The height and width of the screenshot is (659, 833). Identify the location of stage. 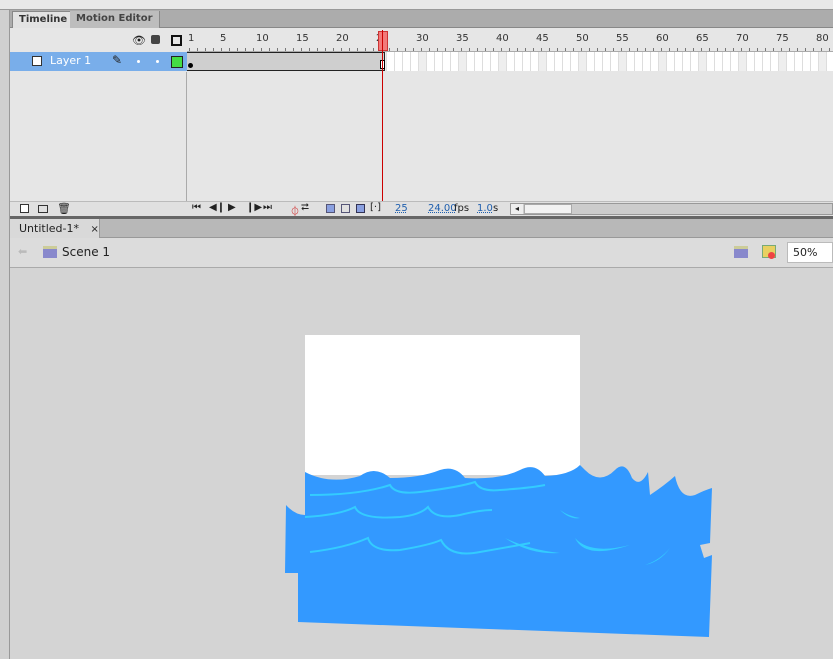
(442, 405).